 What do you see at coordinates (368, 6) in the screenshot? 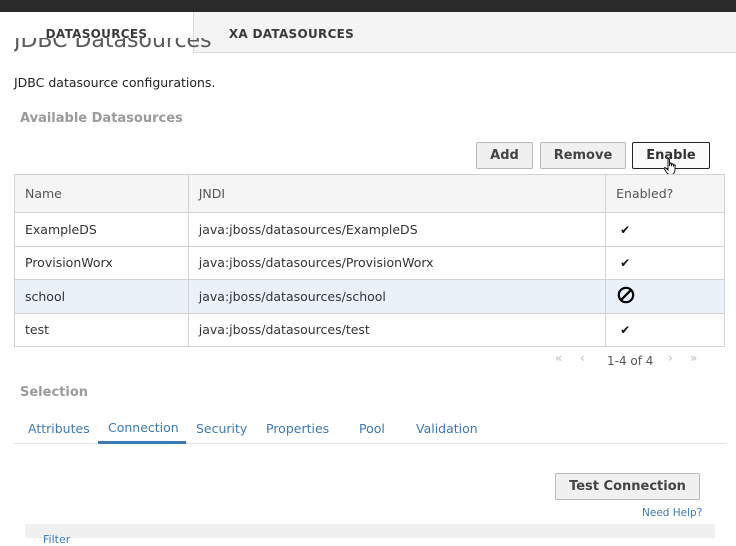
I see `top-bar` at bounding box center [368, 6].